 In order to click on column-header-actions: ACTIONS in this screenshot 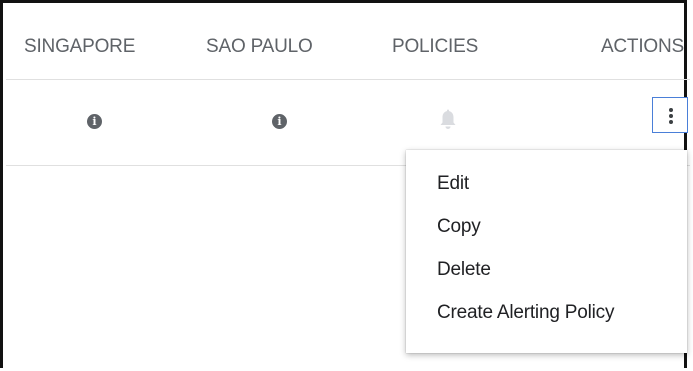, I will do `click(642, 46)`.